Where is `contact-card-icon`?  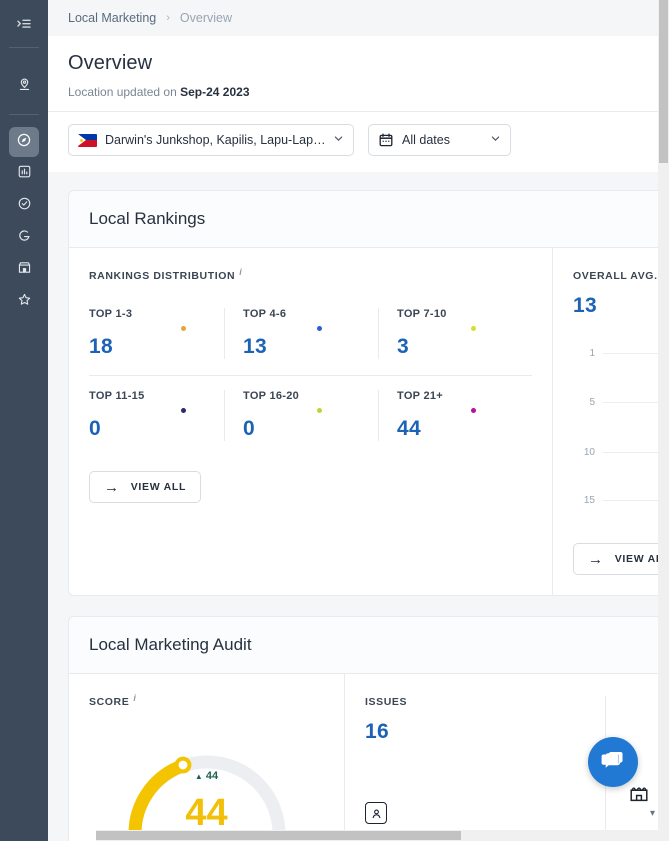 contact-card-icon is located at coordinates (376, 813).